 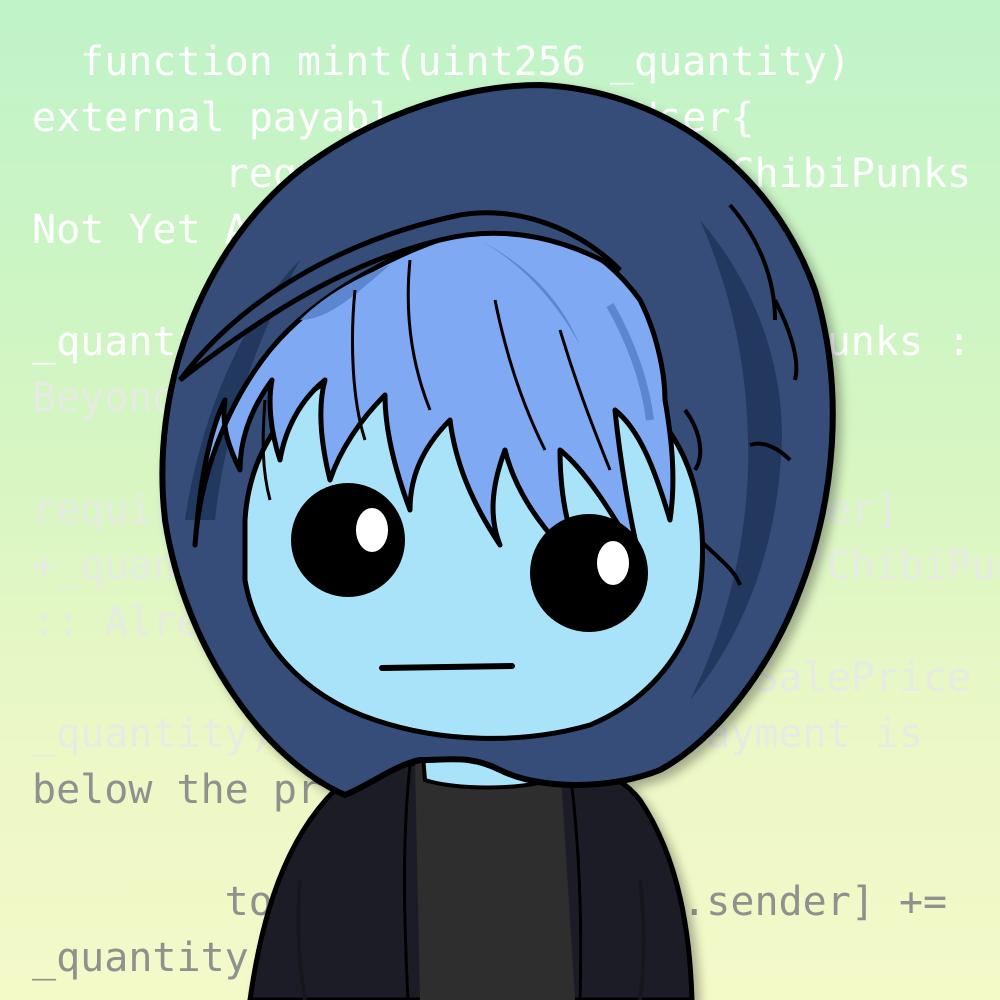 I want to click on jacket, so click(x=471, y=878).